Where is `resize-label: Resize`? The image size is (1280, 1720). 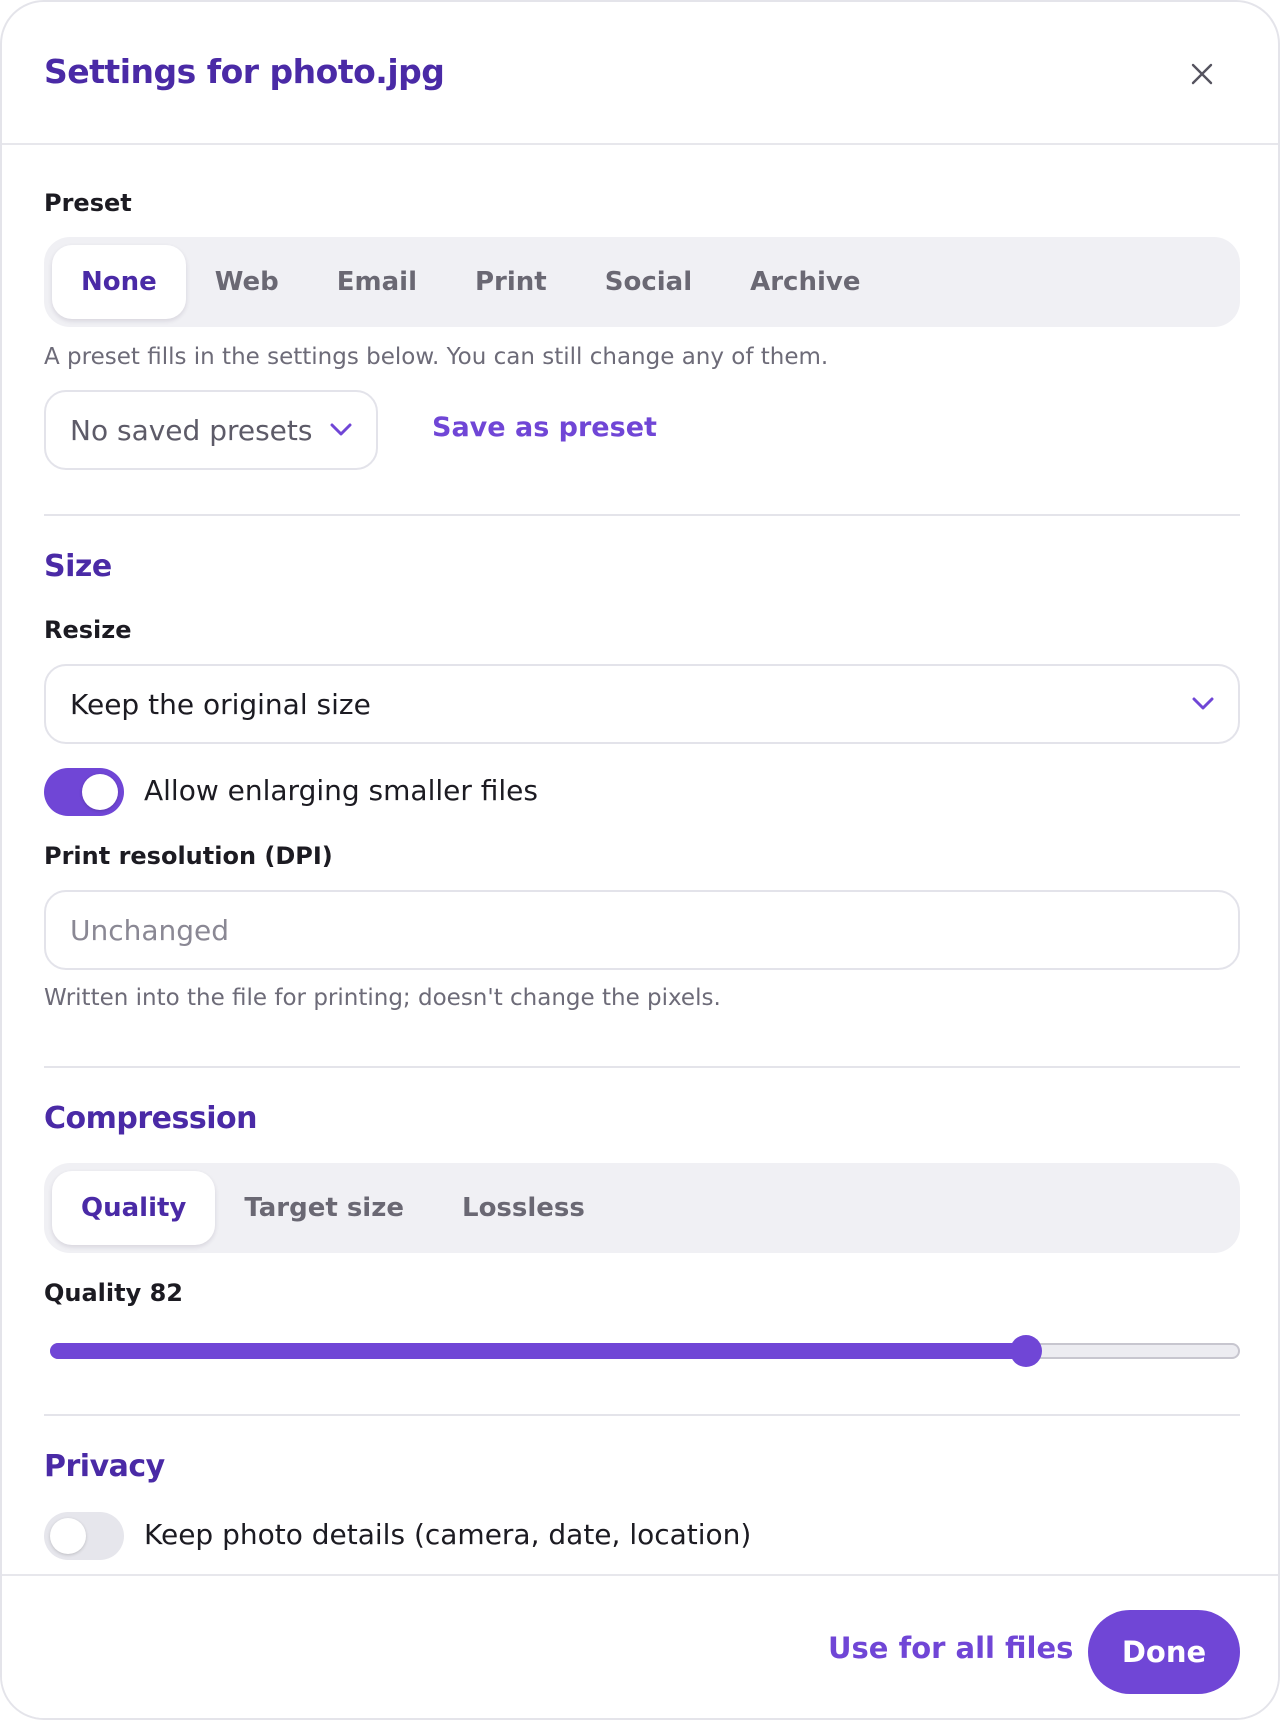
resize-label: Resize is located at coordinates (88, 630).